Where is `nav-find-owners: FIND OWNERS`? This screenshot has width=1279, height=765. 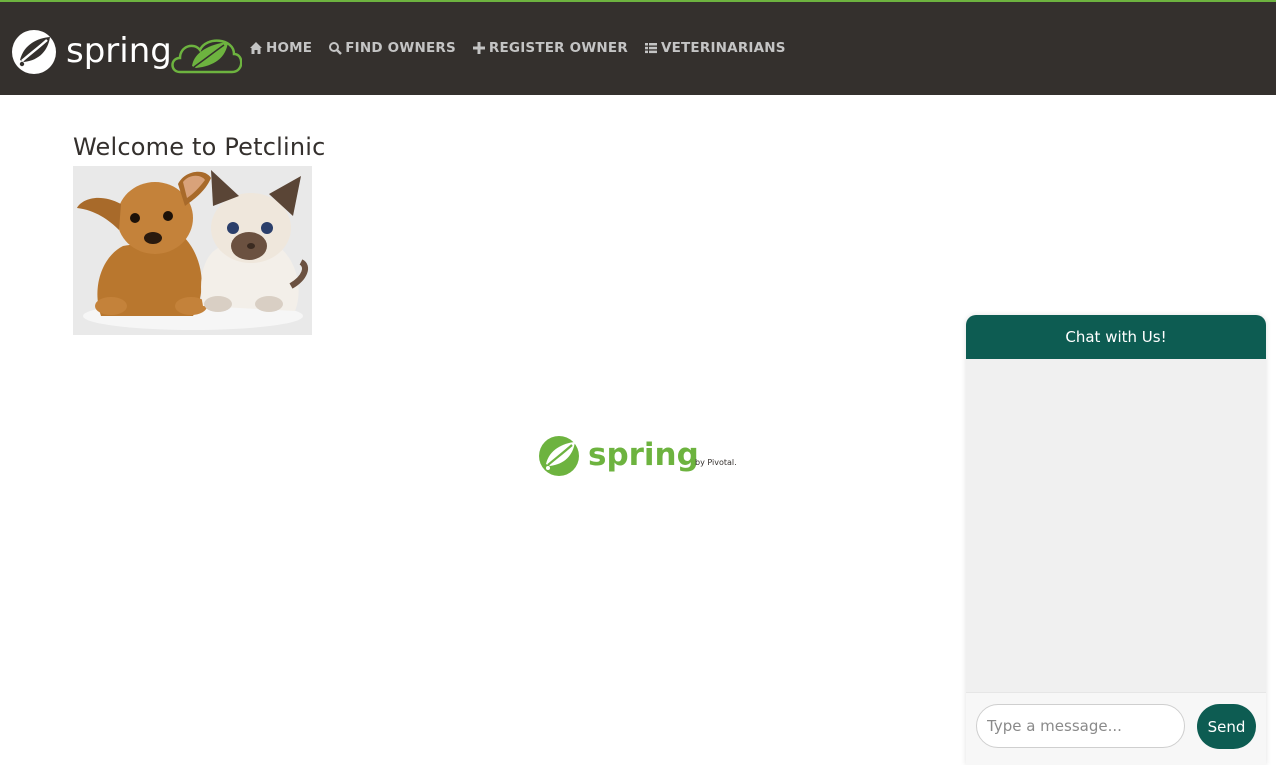 nav-find-owners: FIND OWNERS is located at coordinates (392, 48).